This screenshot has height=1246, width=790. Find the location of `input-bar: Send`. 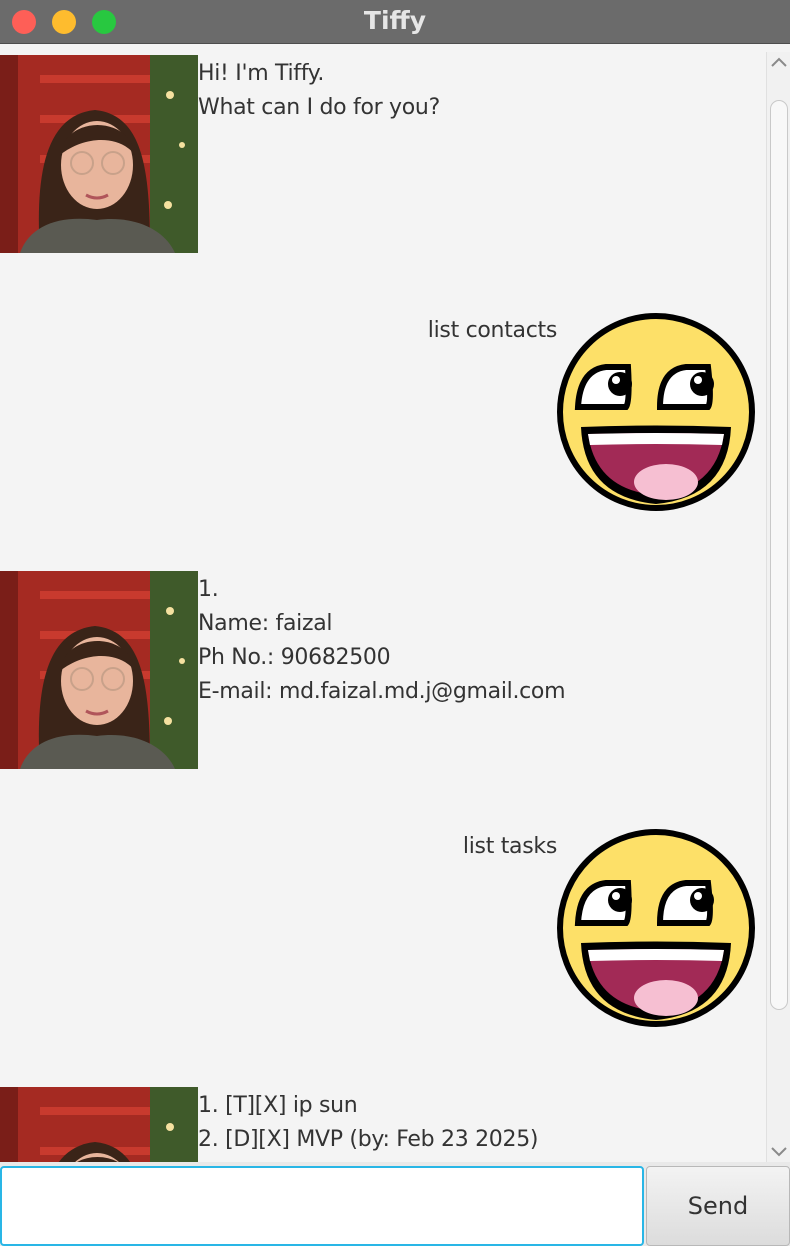

input-bar: Send is located at coordinates (395, 1204).